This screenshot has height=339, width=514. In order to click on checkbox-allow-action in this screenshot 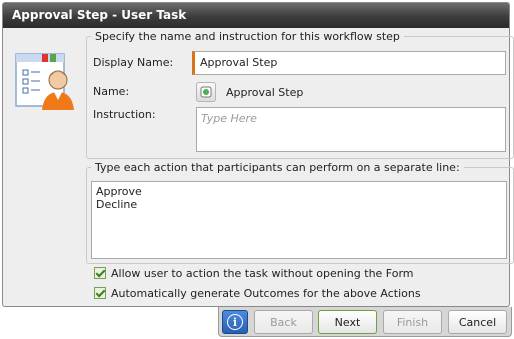, I will do `click(100, 273)`.